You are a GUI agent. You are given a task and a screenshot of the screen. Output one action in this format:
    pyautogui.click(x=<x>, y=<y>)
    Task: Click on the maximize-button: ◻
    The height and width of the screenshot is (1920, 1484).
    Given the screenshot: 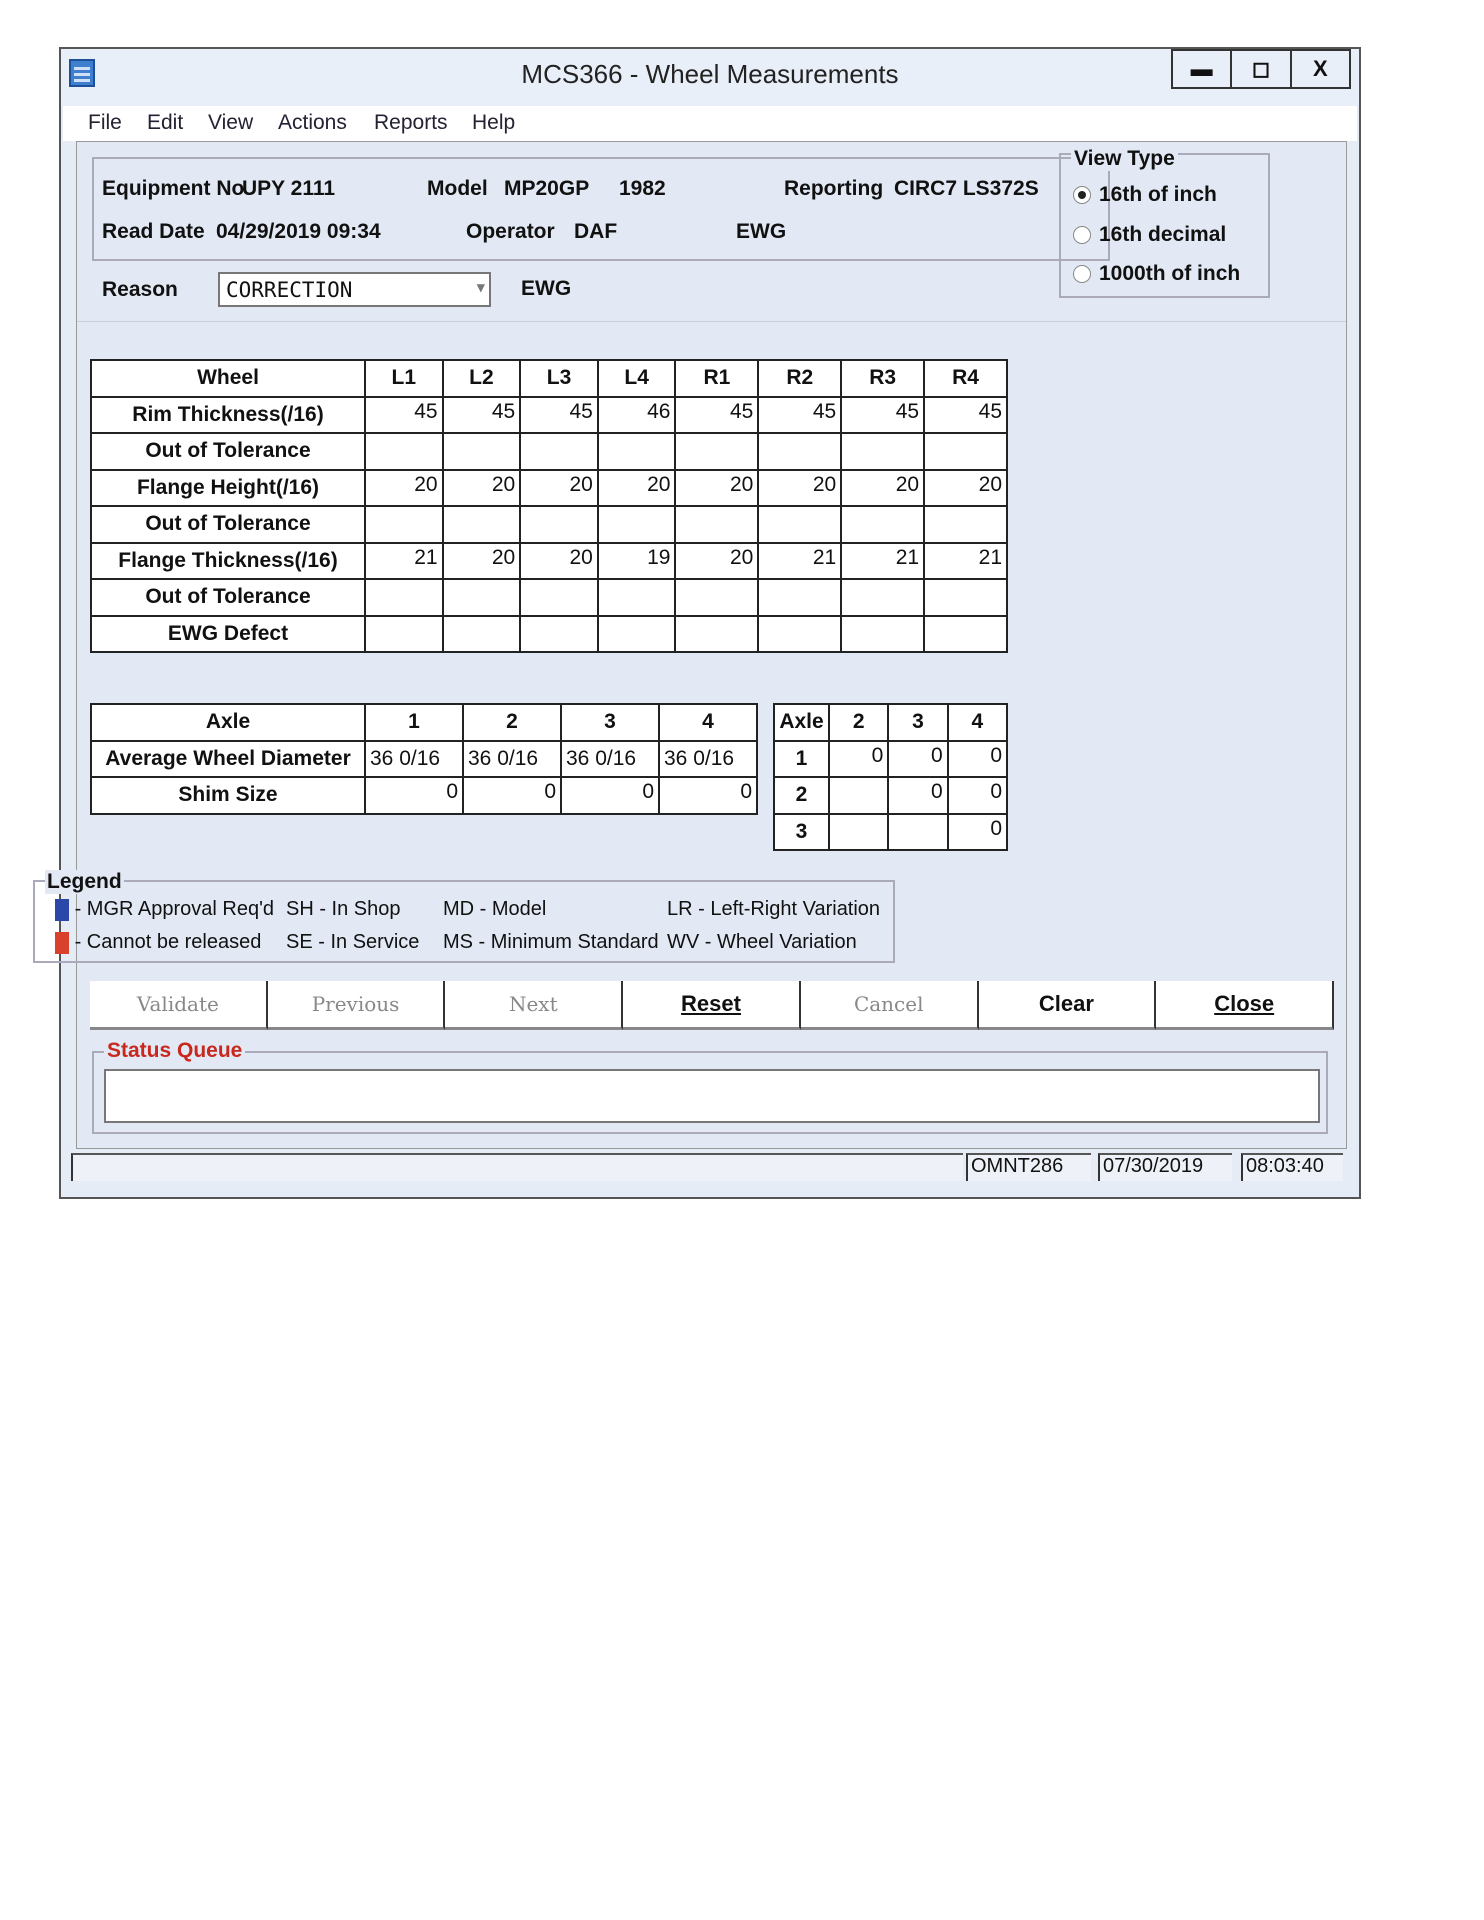 What is the action you would take?
    pyautogui.click(x=1259, y=69)
    